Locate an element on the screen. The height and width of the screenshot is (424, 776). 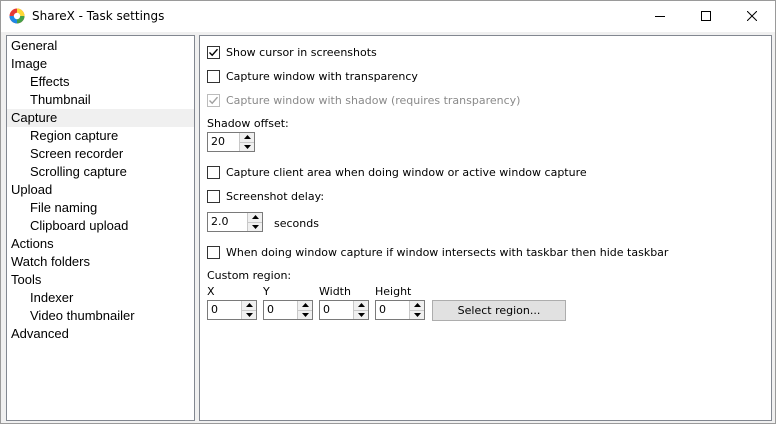
title-bar: ShareX - Task settings is located at coordinates (388, 16).